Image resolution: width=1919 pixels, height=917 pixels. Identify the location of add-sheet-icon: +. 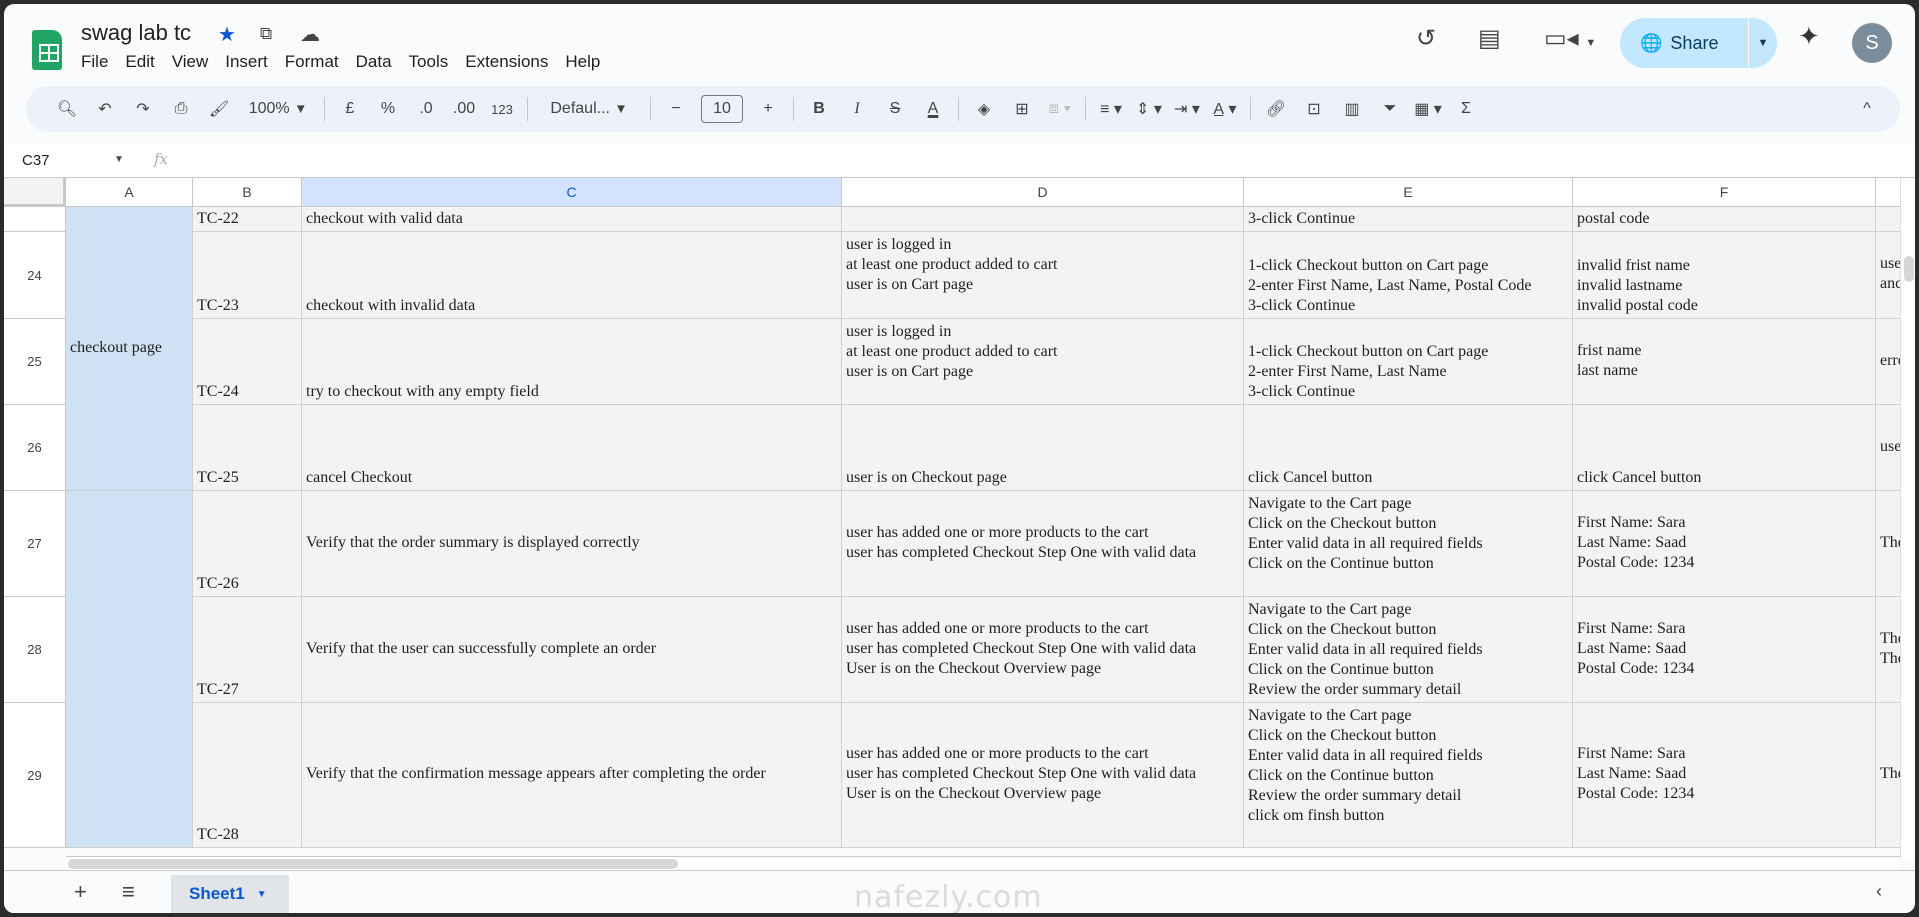
(80, 892).